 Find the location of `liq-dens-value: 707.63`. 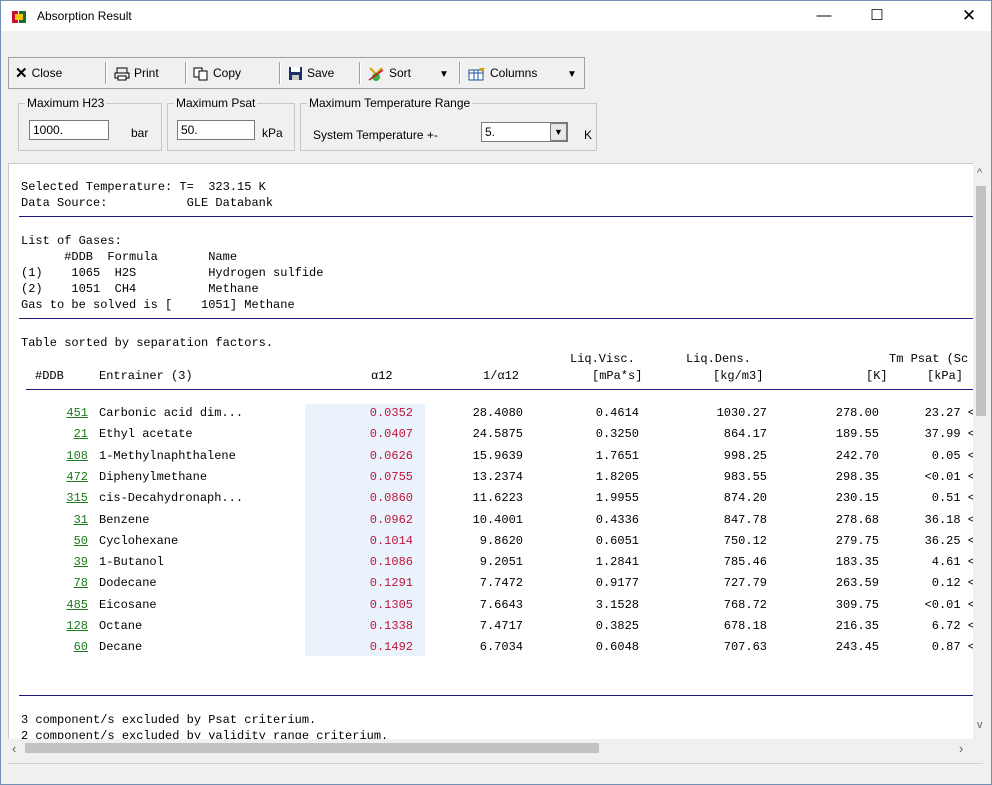

liq-dens-value: 707.63 is located at coordinates (745, 647).